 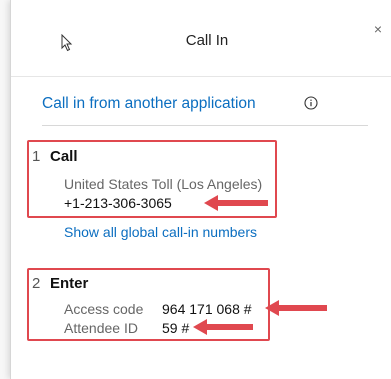 I want to click on access-code-label: Access code, so click(x=104, y=309).